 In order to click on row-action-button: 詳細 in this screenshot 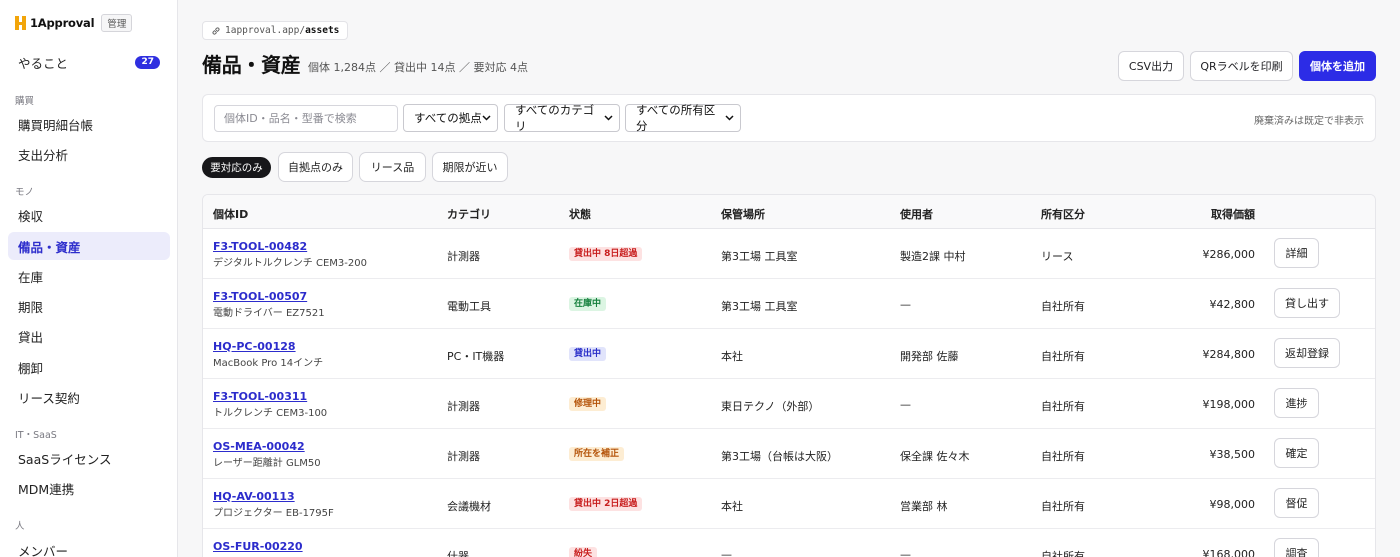, I will do `click(1296, 253)`.